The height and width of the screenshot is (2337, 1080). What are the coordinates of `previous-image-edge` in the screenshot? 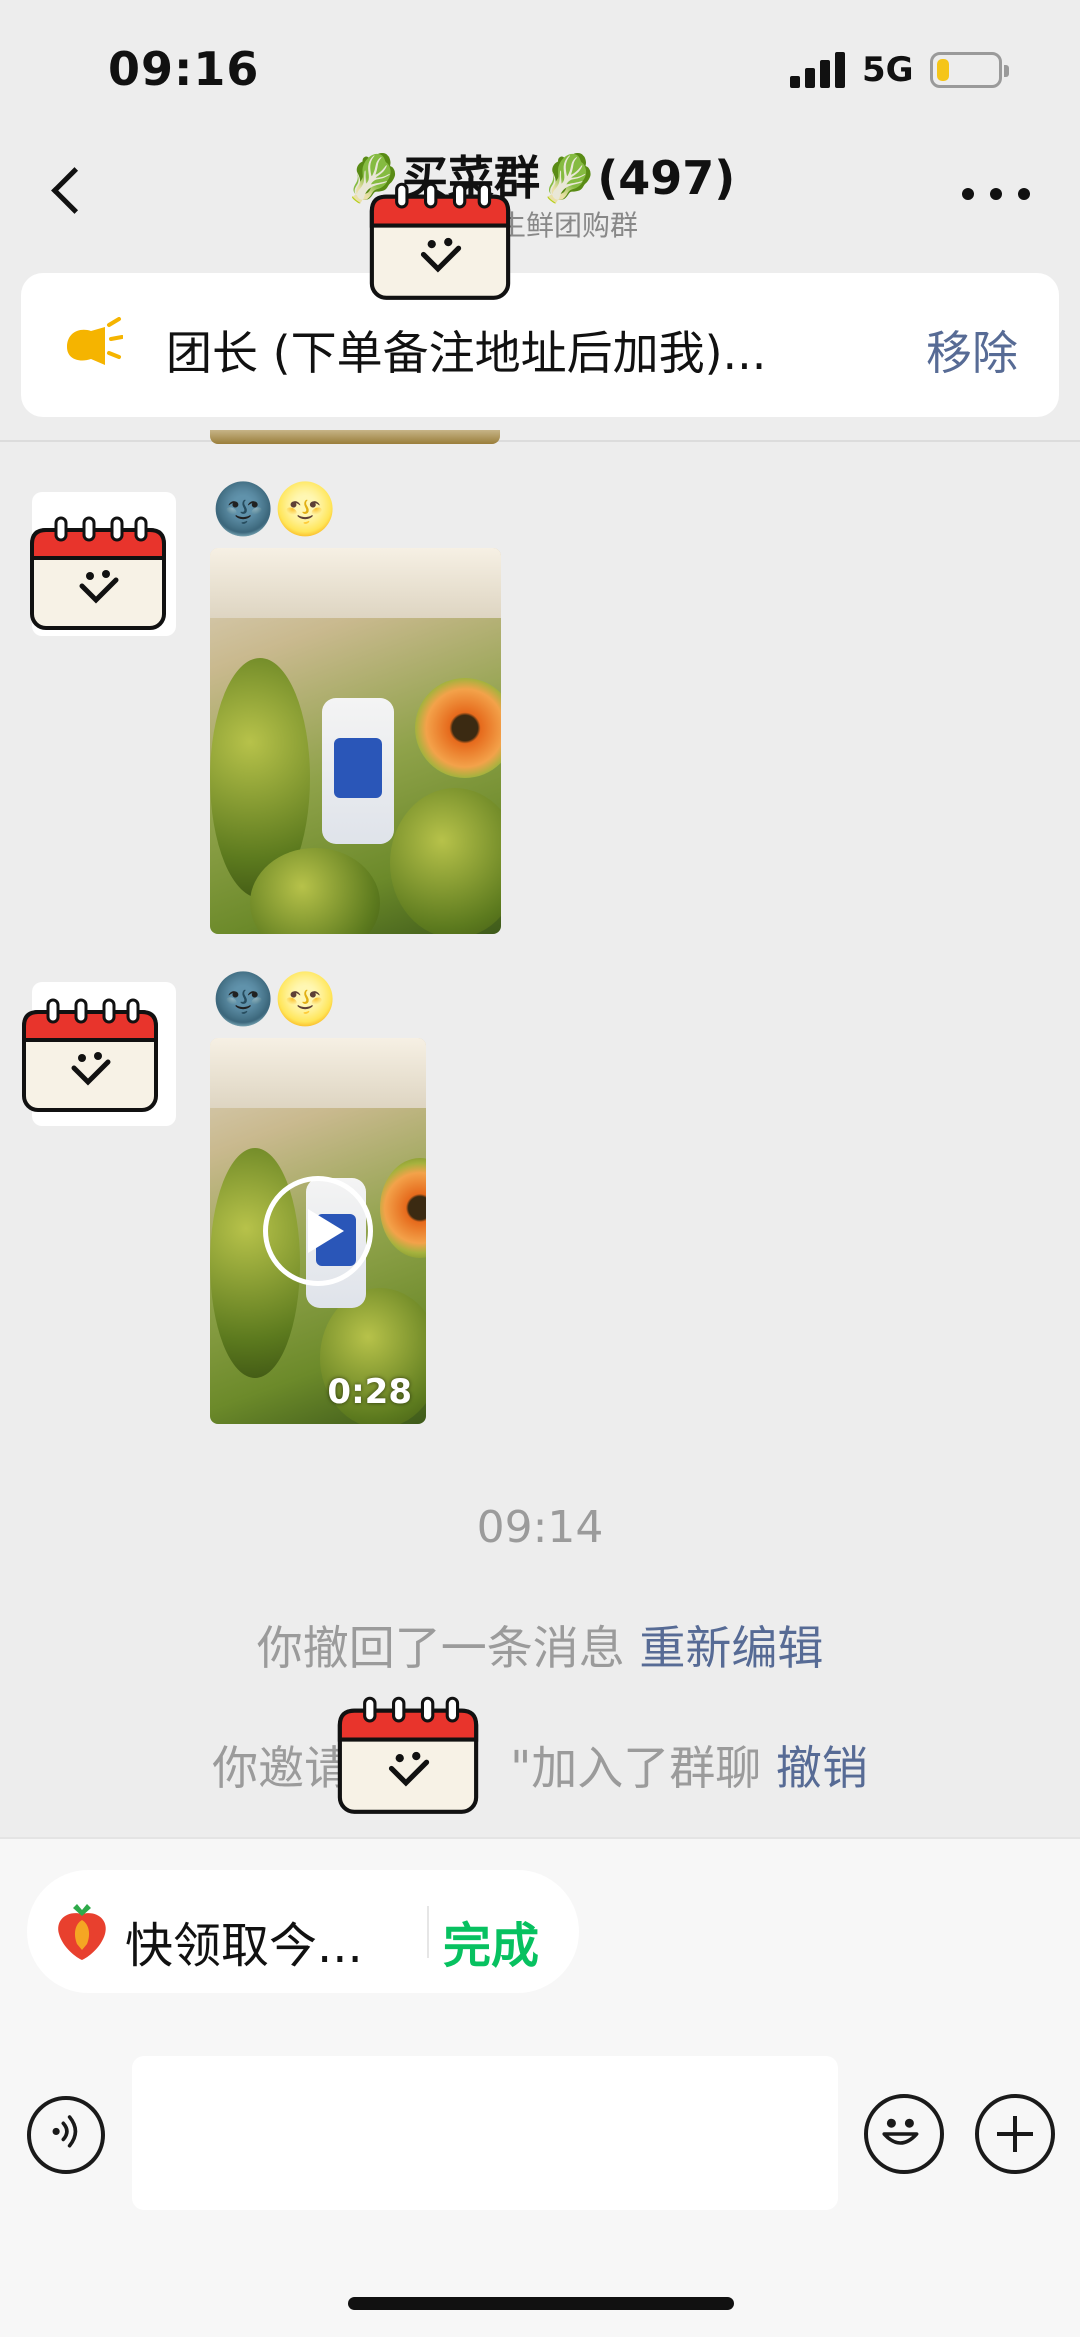 It's located at (355, 437).